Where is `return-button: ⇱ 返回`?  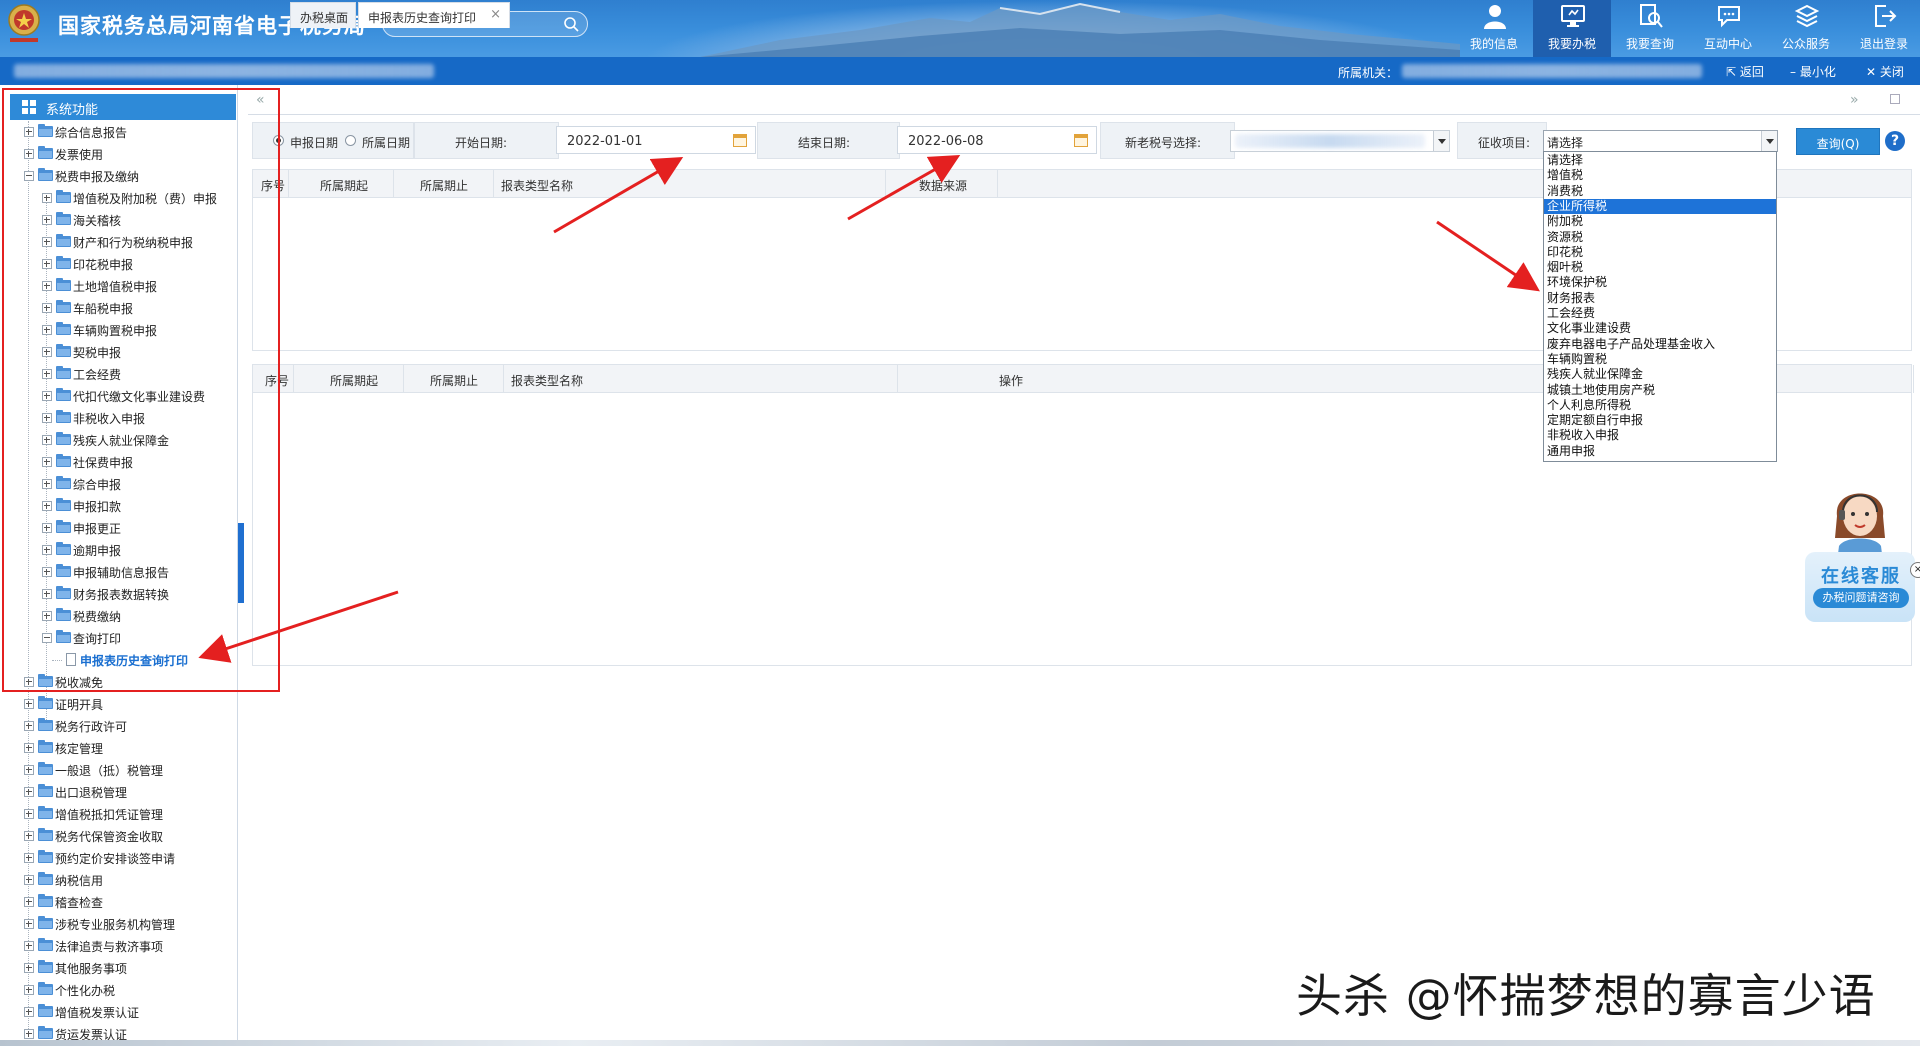
return-button: ⇱ 返回 is located at coordinates (1745, 71).